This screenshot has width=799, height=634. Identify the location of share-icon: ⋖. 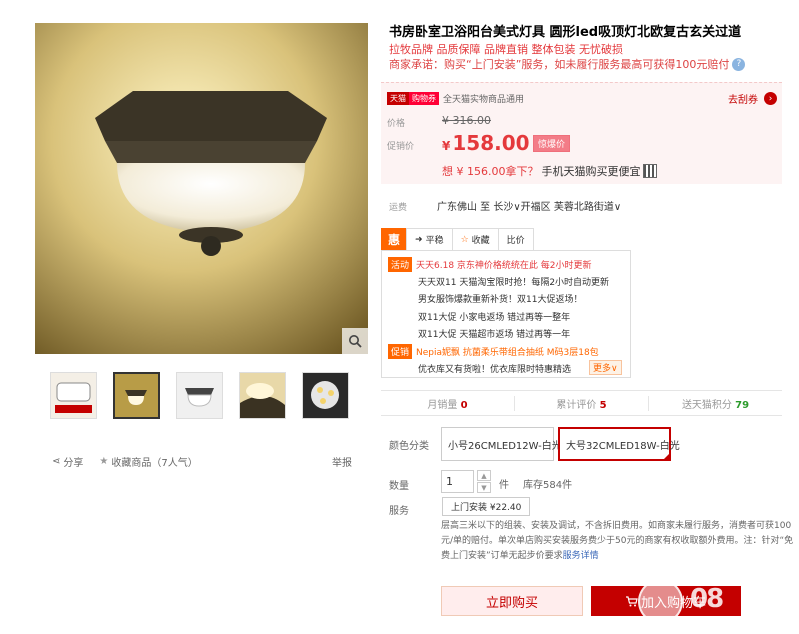
(56, 461).